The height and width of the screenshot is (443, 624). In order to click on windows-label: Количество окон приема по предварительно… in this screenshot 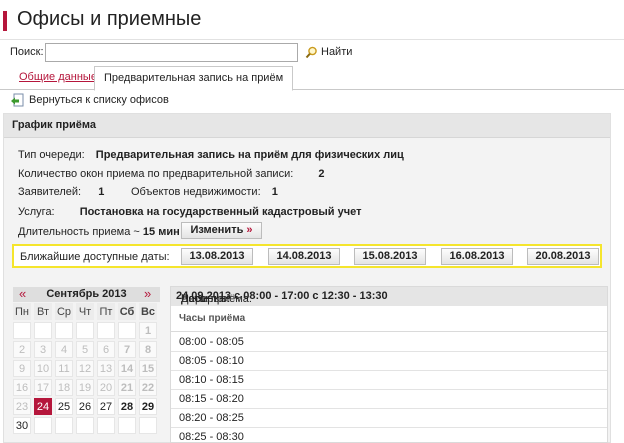, I will do `click(156, 174)`.